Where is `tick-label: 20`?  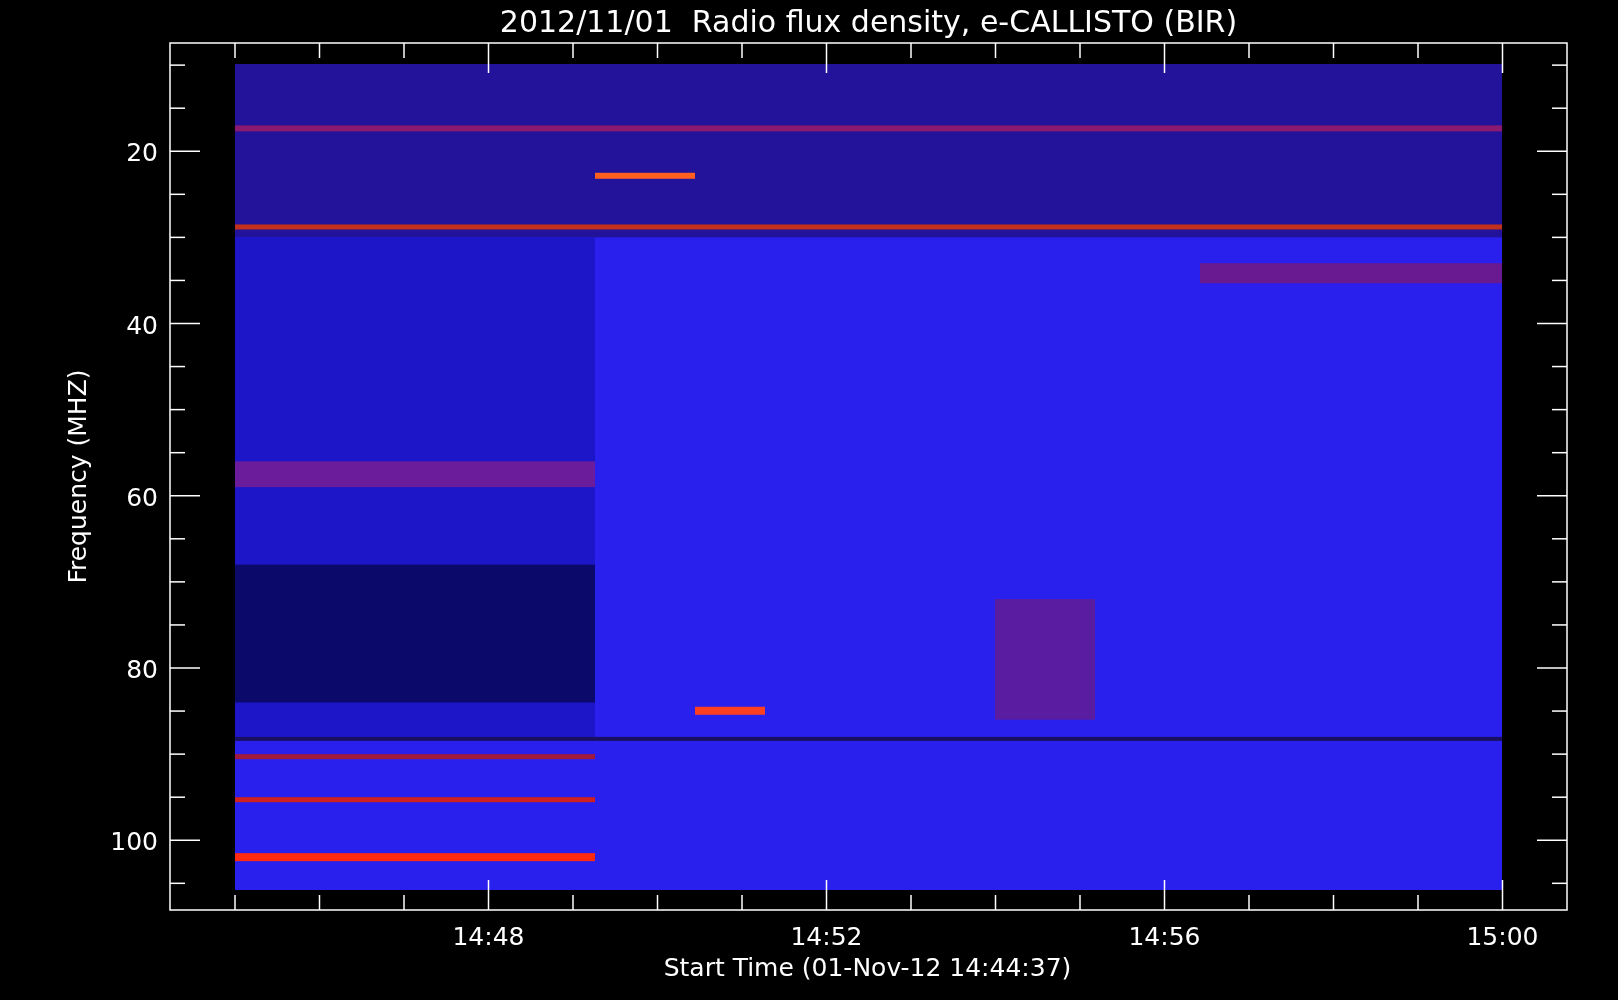 tick-label: 20 is located at coordinates (142, 153).